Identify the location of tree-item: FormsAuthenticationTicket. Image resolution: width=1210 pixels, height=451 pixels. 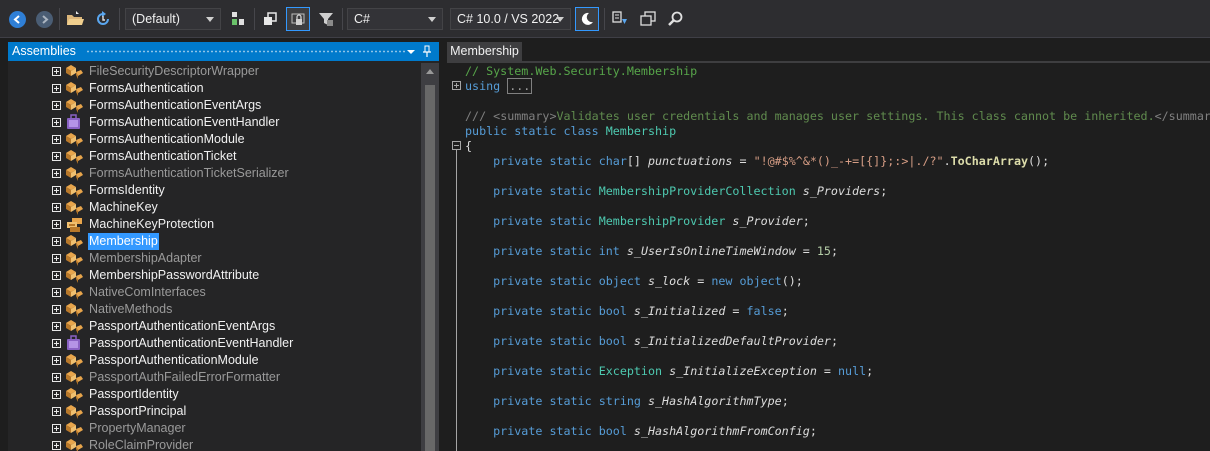
(214, 156).